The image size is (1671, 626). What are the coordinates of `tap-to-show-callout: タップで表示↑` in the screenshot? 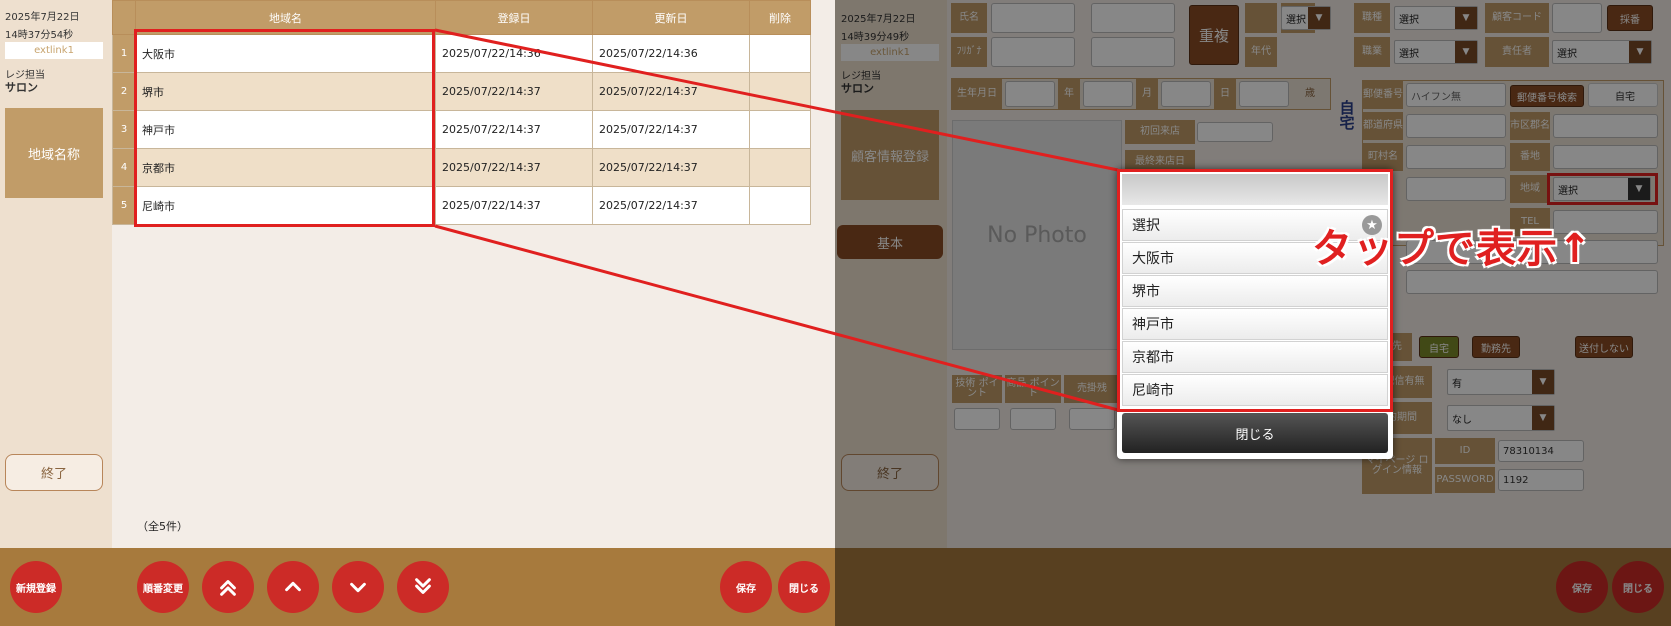 It's located at (1452, 249).